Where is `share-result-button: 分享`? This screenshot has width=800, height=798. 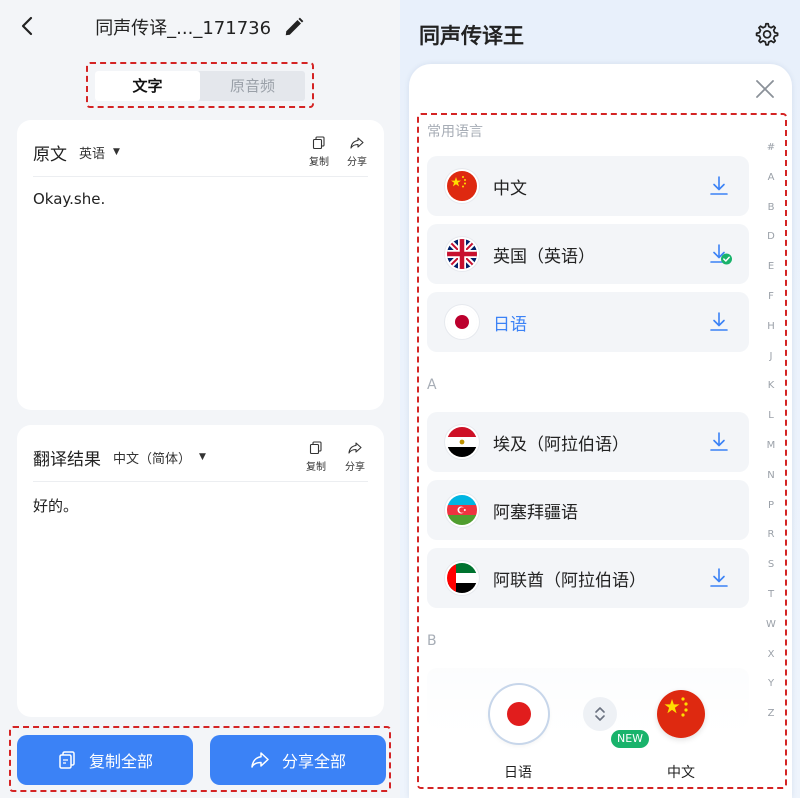
share-result-button: 分享 is located at coordinates (355, 457).